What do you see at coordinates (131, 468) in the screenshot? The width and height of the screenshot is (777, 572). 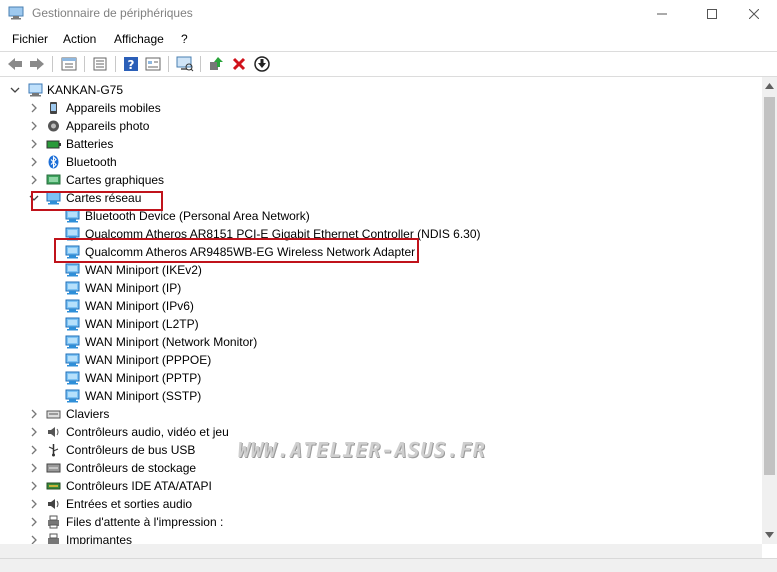 I see `category-label: Contrôleurs de stockage` at bounding box center [131, 468].